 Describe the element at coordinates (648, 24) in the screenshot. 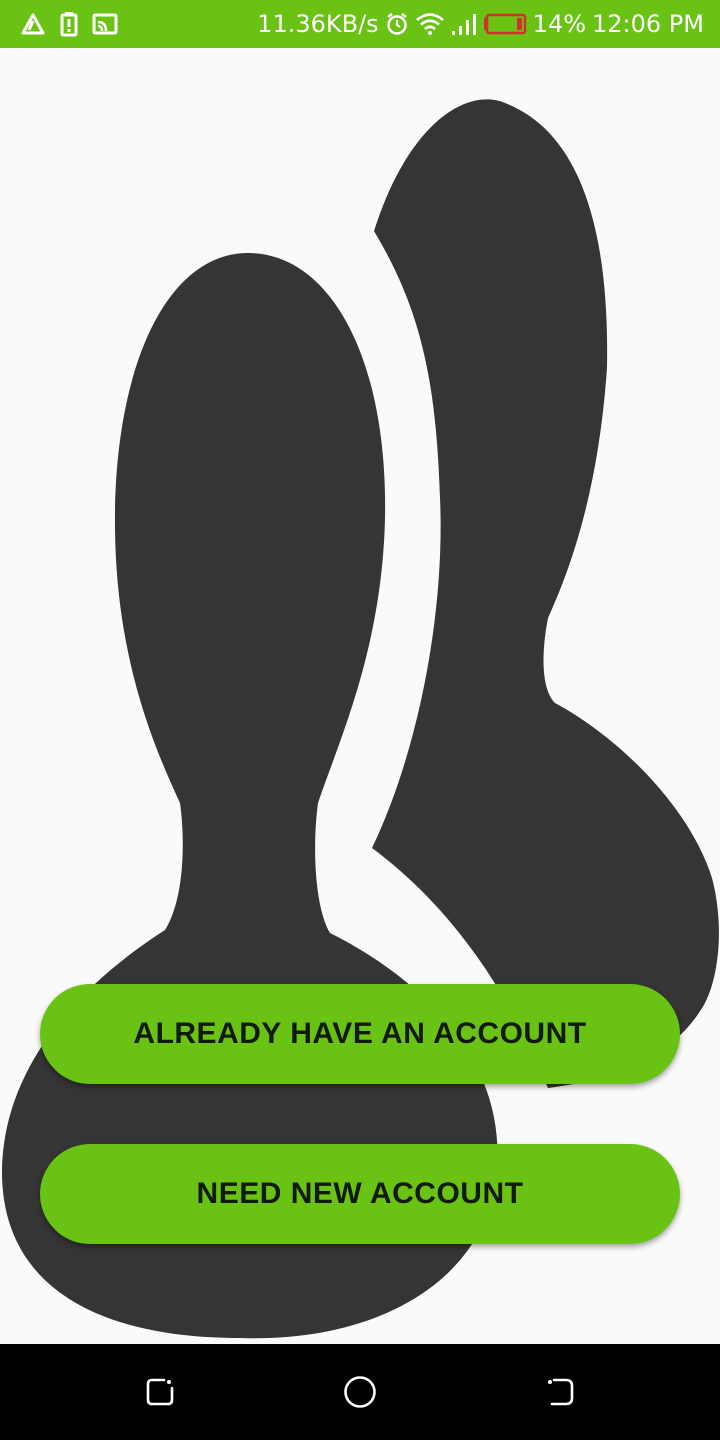

I see `clock-time: 12:06 PM` at that location.